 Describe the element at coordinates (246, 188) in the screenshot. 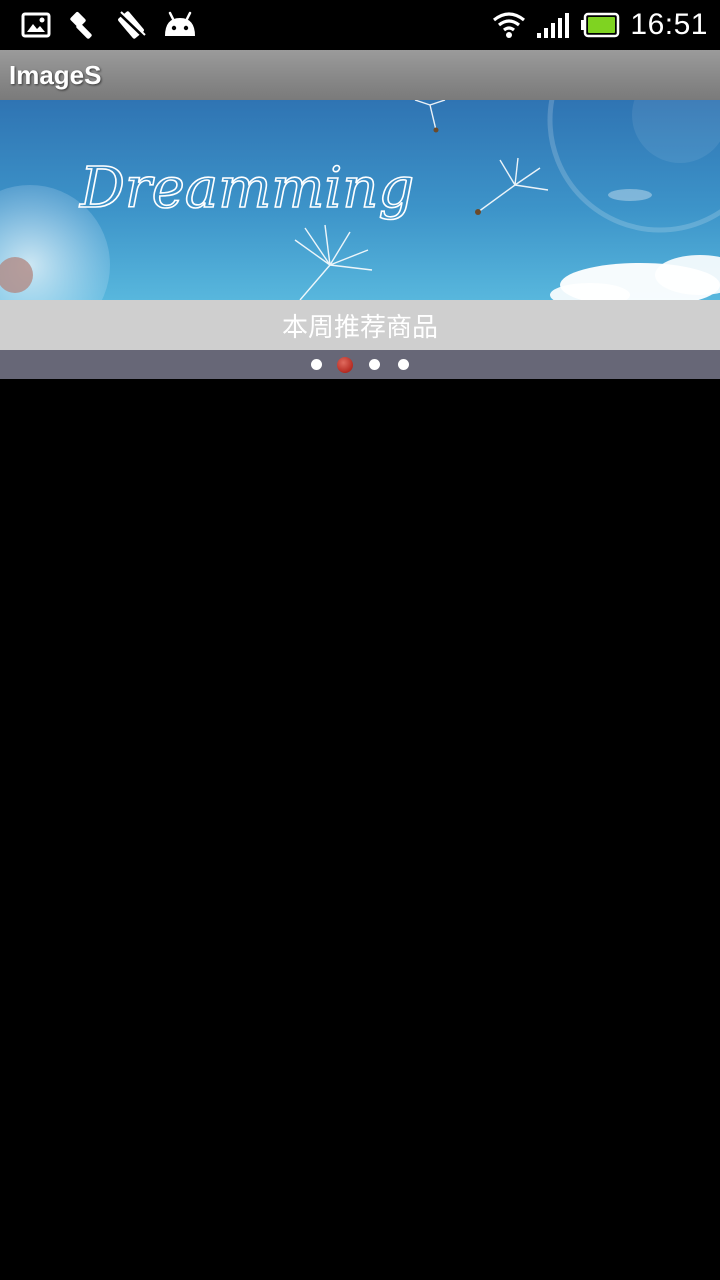

I see `banner-image-text: Dreamming` at that location.